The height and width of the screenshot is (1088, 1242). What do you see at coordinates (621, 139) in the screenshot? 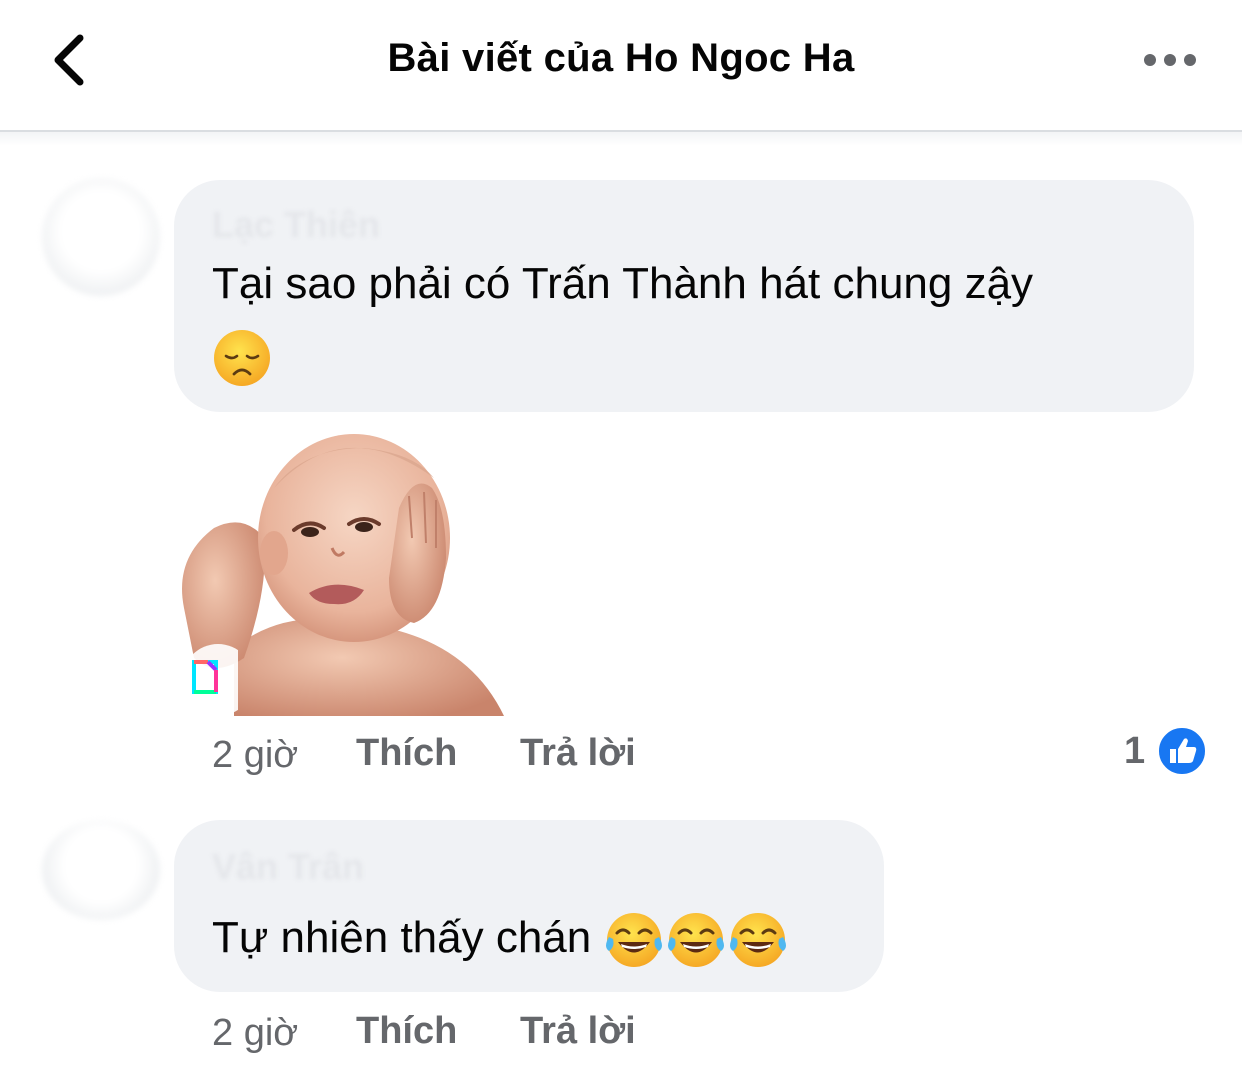
I see `header-shadow` at bounding box center [621, 139].